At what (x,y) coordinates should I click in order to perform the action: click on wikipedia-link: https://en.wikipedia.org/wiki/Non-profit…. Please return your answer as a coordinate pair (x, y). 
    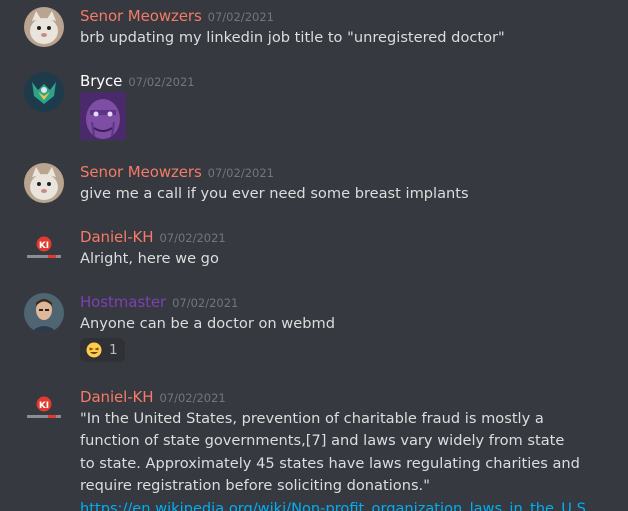
    Looking at the image, I should click on (350, 504).